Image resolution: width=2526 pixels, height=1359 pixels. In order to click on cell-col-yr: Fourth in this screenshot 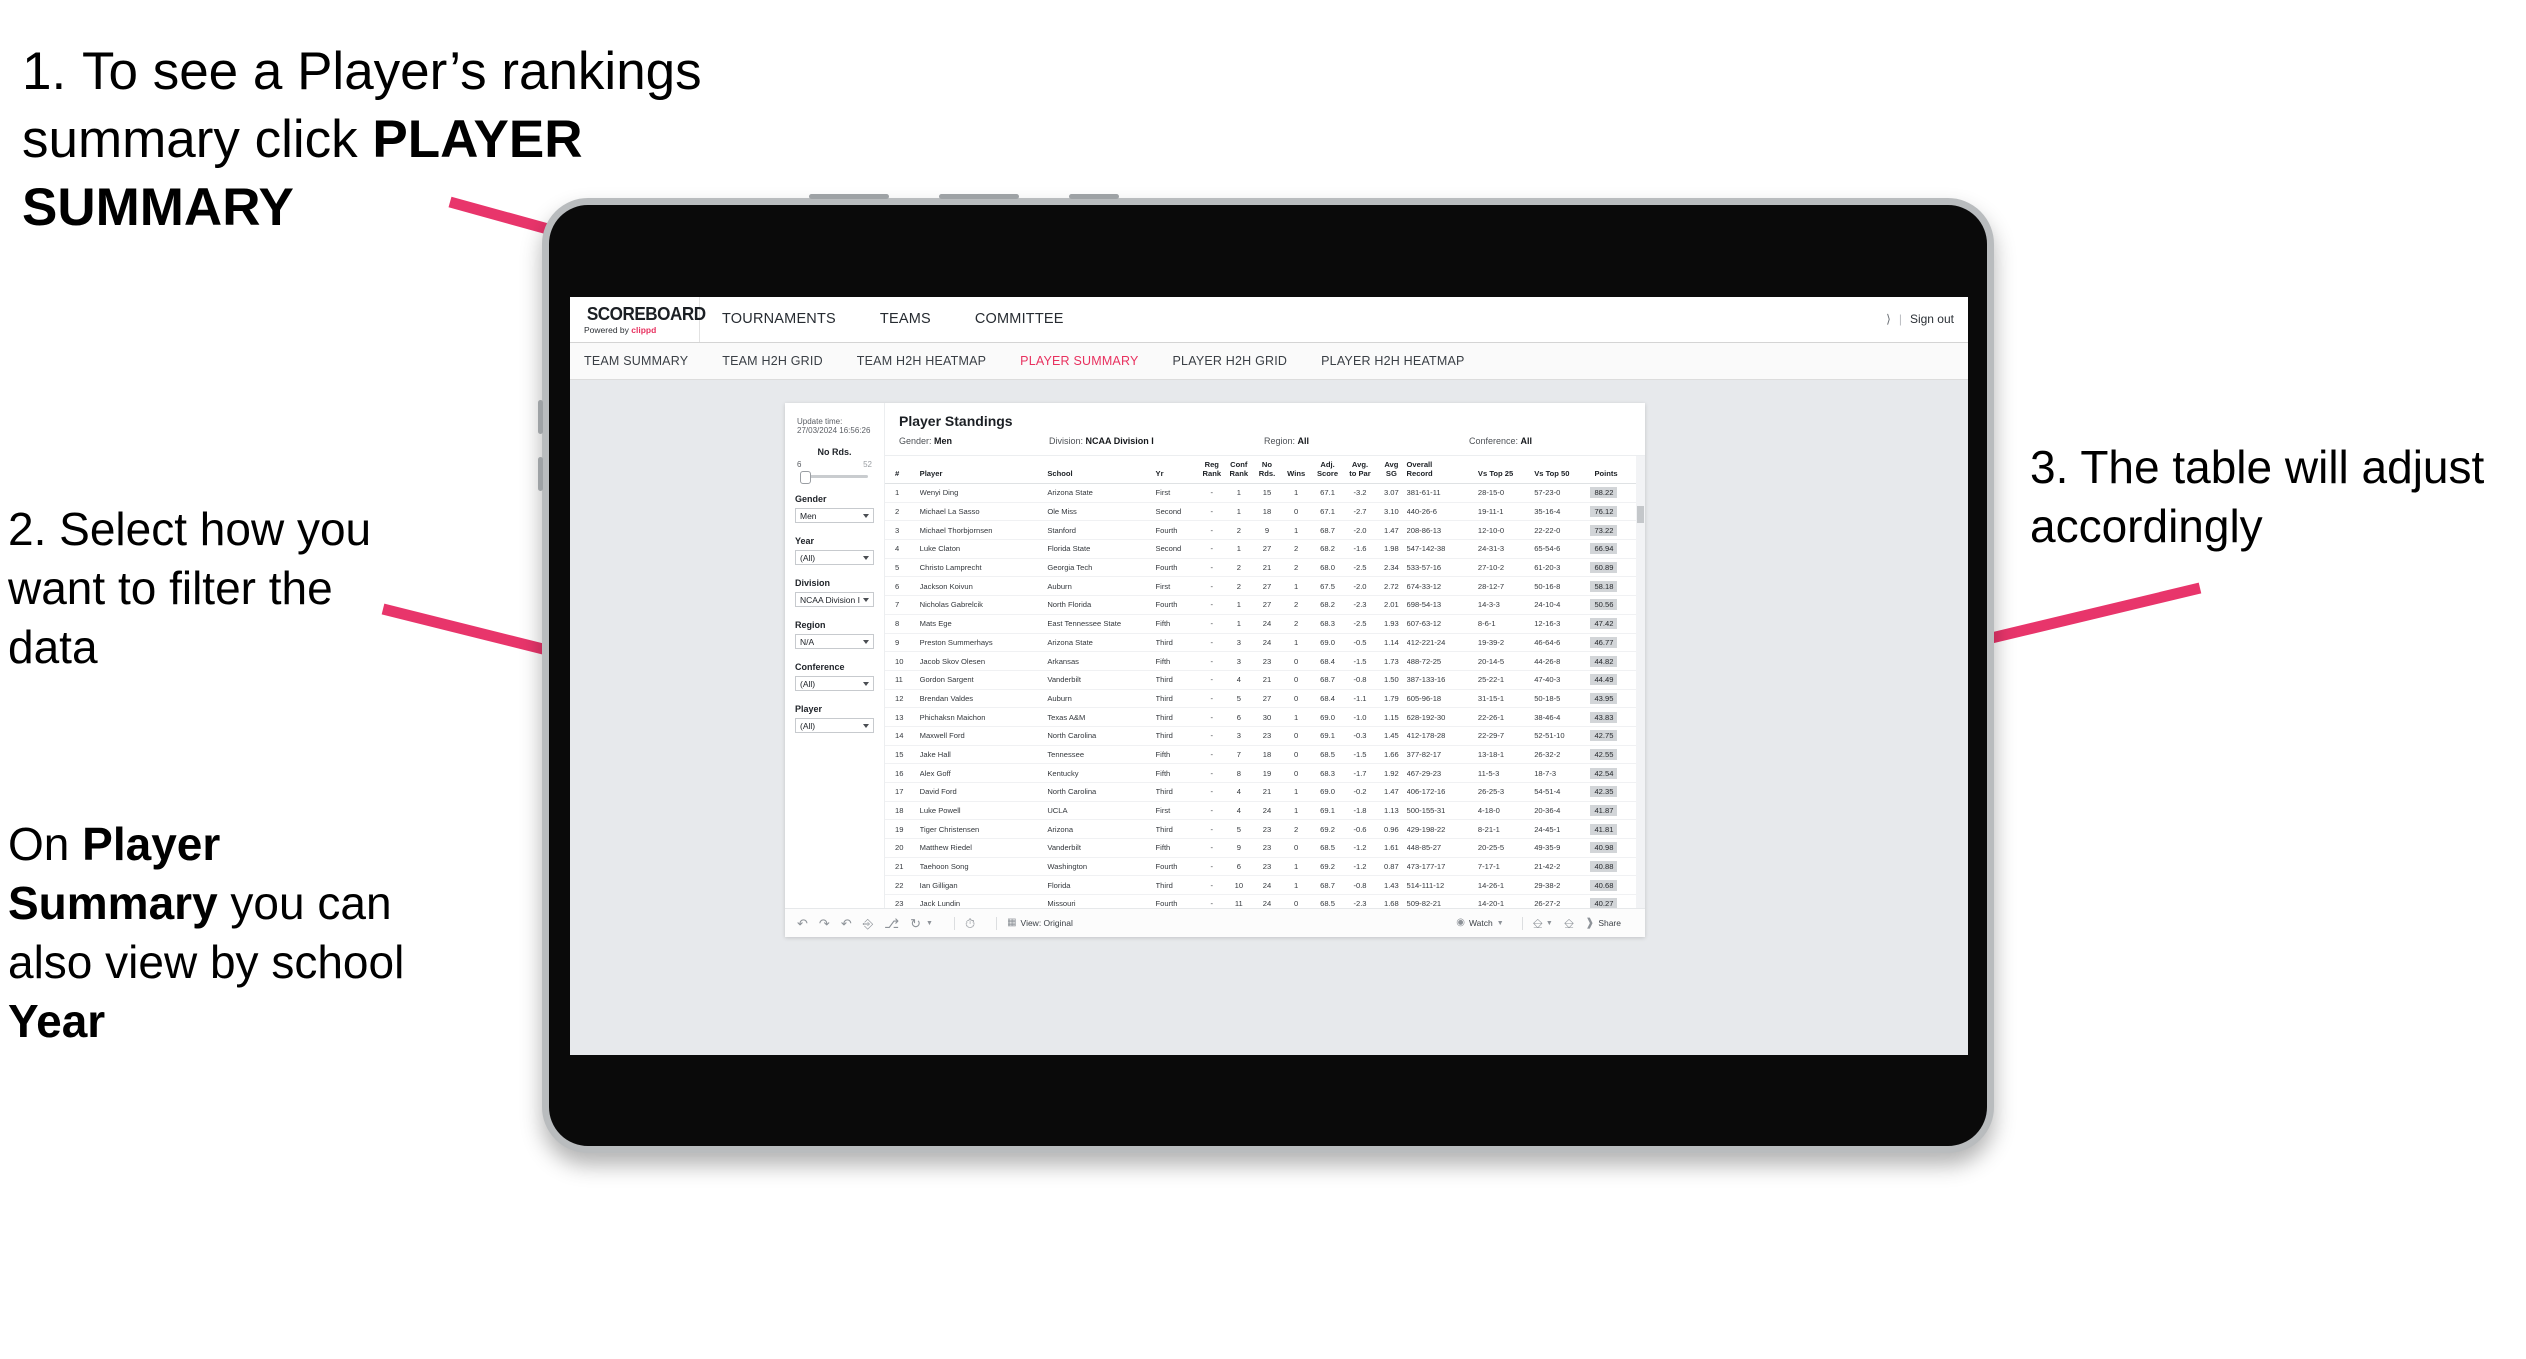, I will do `click(1177, 530)`.